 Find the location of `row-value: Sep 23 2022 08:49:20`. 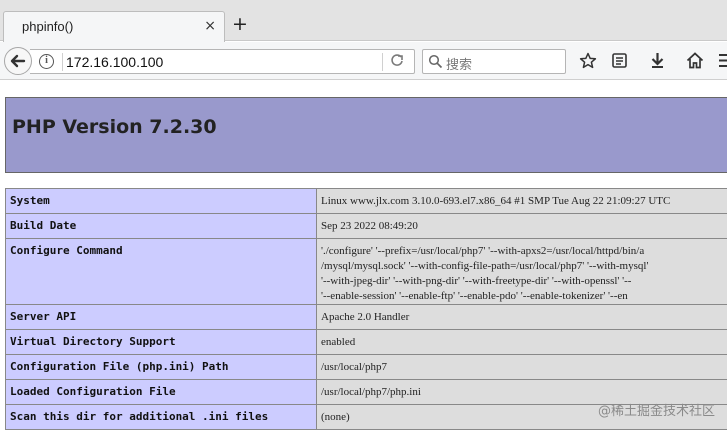

row-value: Sep 23 2022 08:49:20 is located at coordinates (521, 226).